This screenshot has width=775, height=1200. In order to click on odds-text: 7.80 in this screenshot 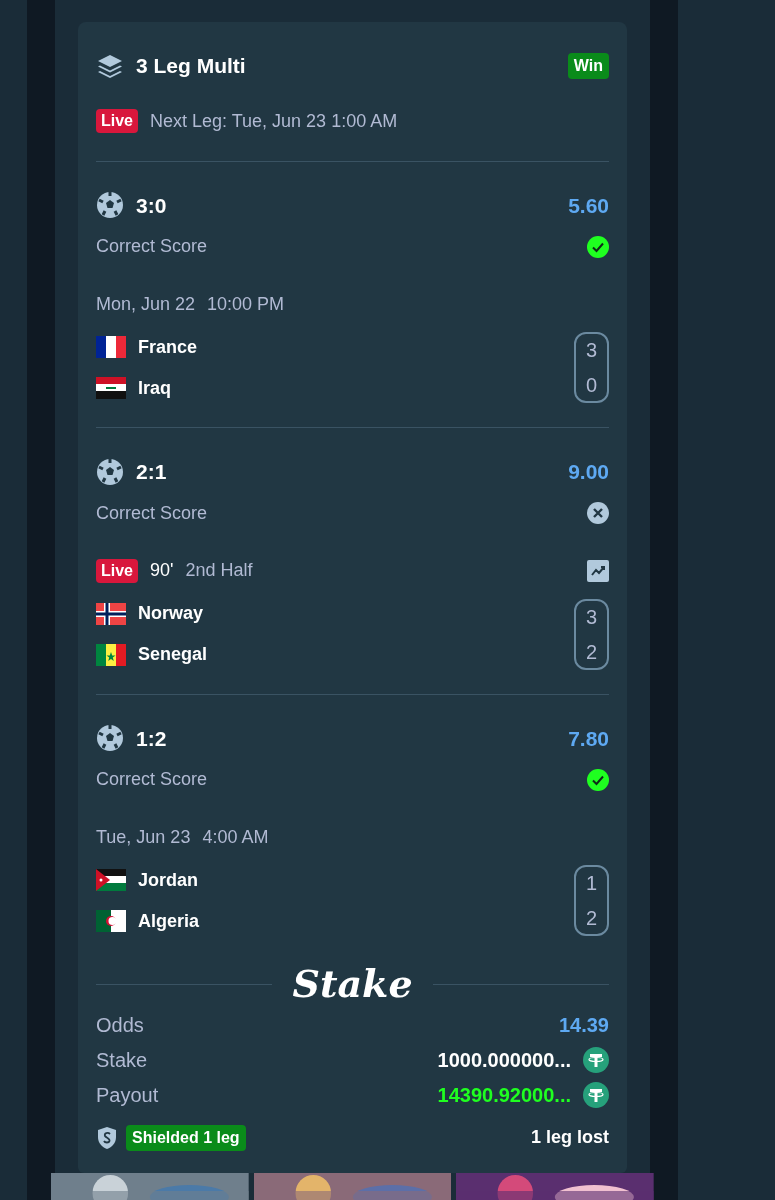, I will do `click(588, 738)`.